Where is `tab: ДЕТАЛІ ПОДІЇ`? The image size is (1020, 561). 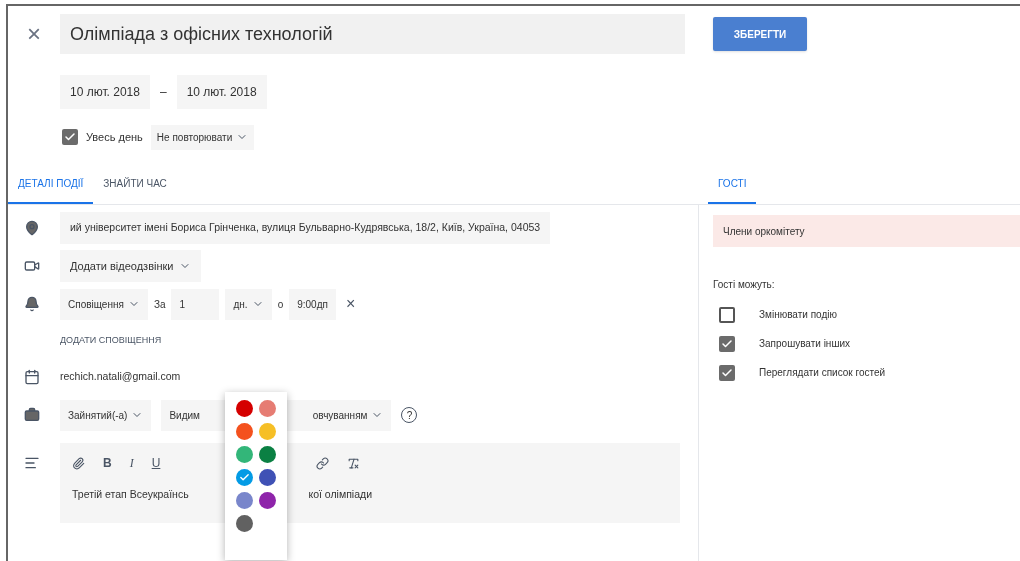
tab: ДЕТАЛІ ПОДІЇ is located at coordinates (51, 184).